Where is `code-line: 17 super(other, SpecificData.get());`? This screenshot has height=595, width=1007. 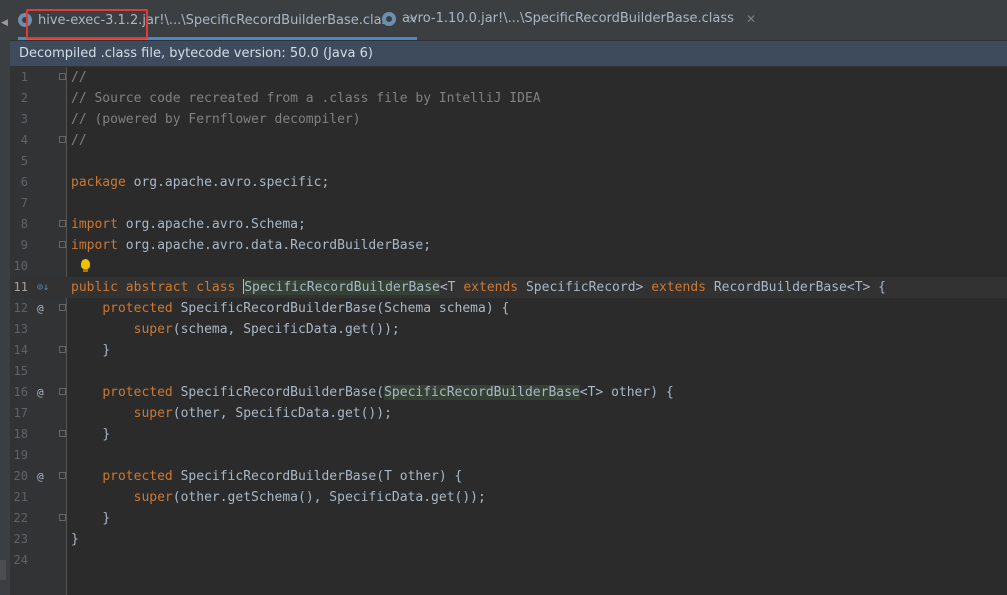 code-line: 17 super(other, SpecificData.get()); is located at coordinates (508, 413).